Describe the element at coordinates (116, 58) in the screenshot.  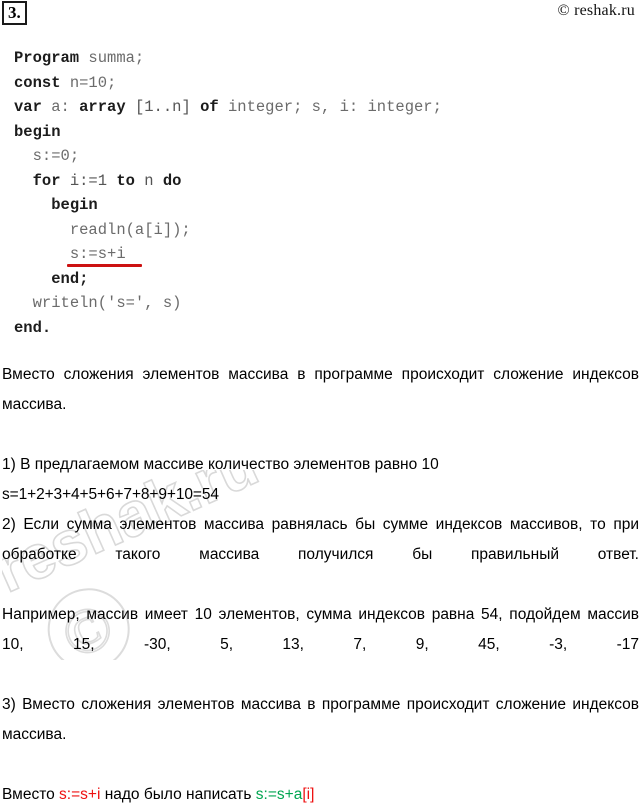
I see `code-token: summa;` at that location.